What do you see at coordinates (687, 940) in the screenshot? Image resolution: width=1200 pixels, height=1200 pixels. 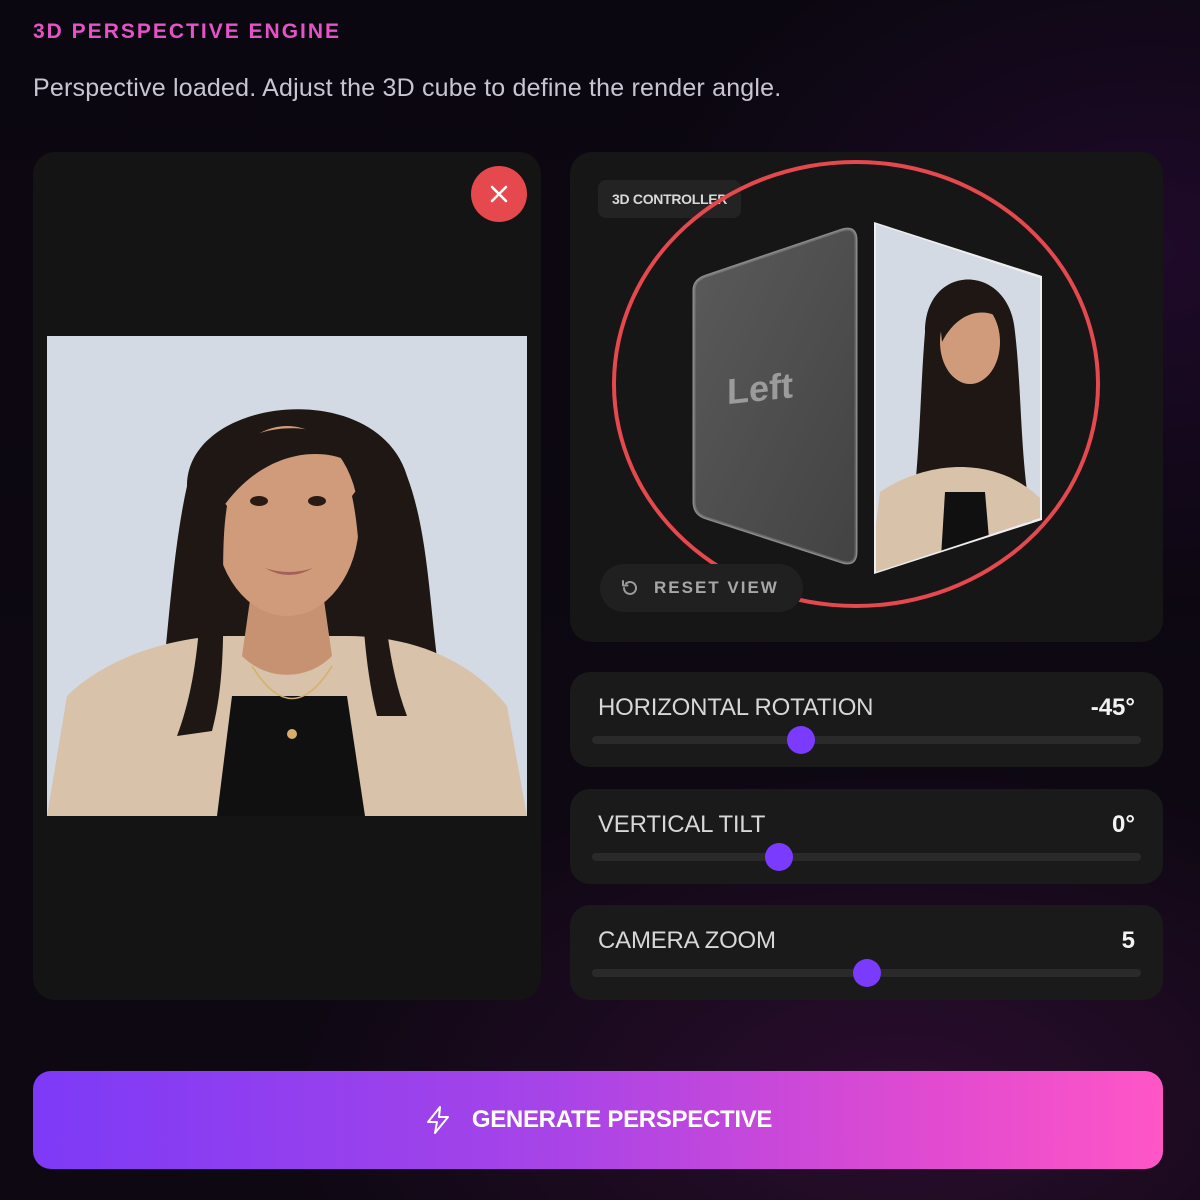 I see `slider-label: CAMERA ZOOM` at bounding box center [687, 940].